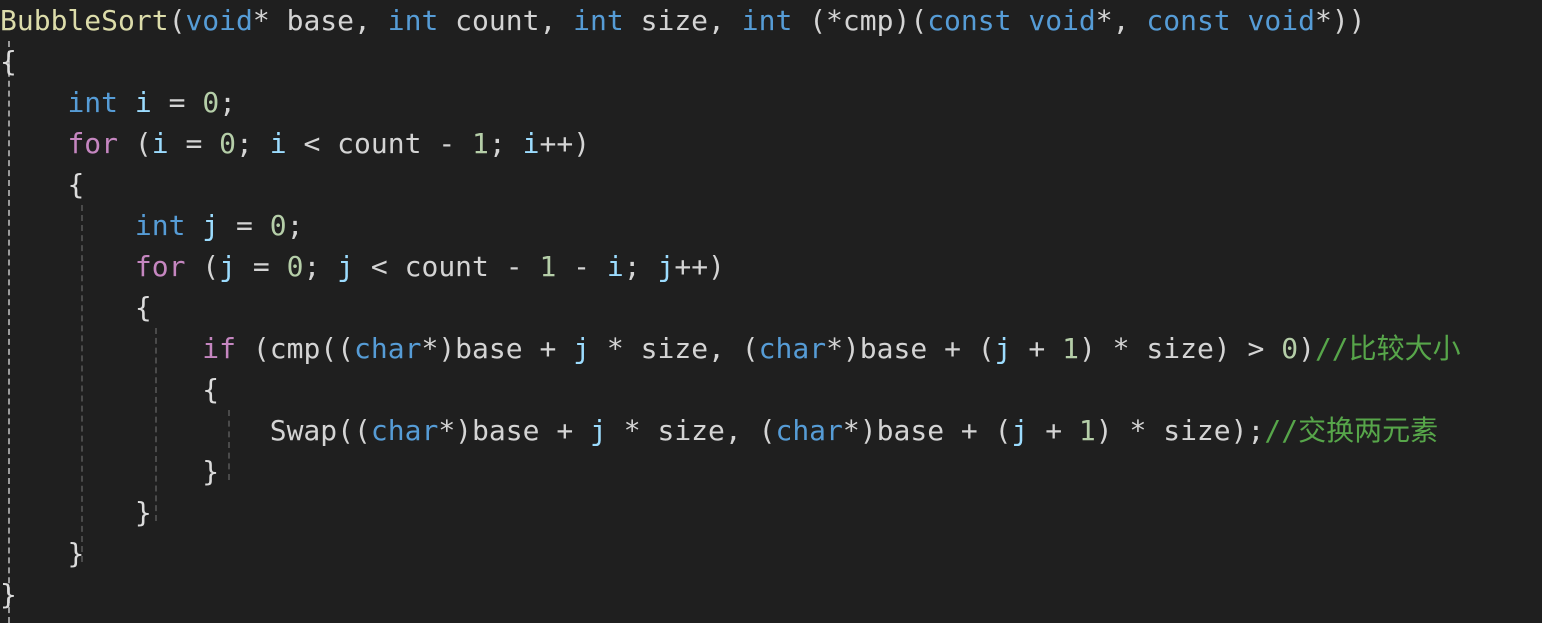  I want to click on token-plain: *)), so click(1340, 20).